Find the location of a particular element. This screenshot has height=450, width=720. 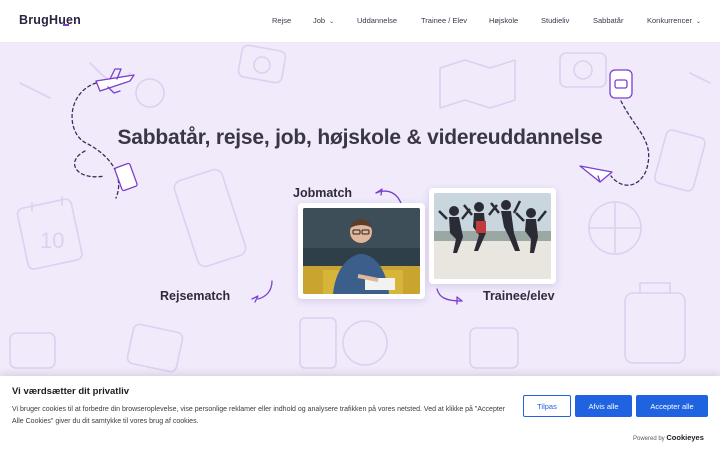

logo-accent is located at coordinates (66, 25).